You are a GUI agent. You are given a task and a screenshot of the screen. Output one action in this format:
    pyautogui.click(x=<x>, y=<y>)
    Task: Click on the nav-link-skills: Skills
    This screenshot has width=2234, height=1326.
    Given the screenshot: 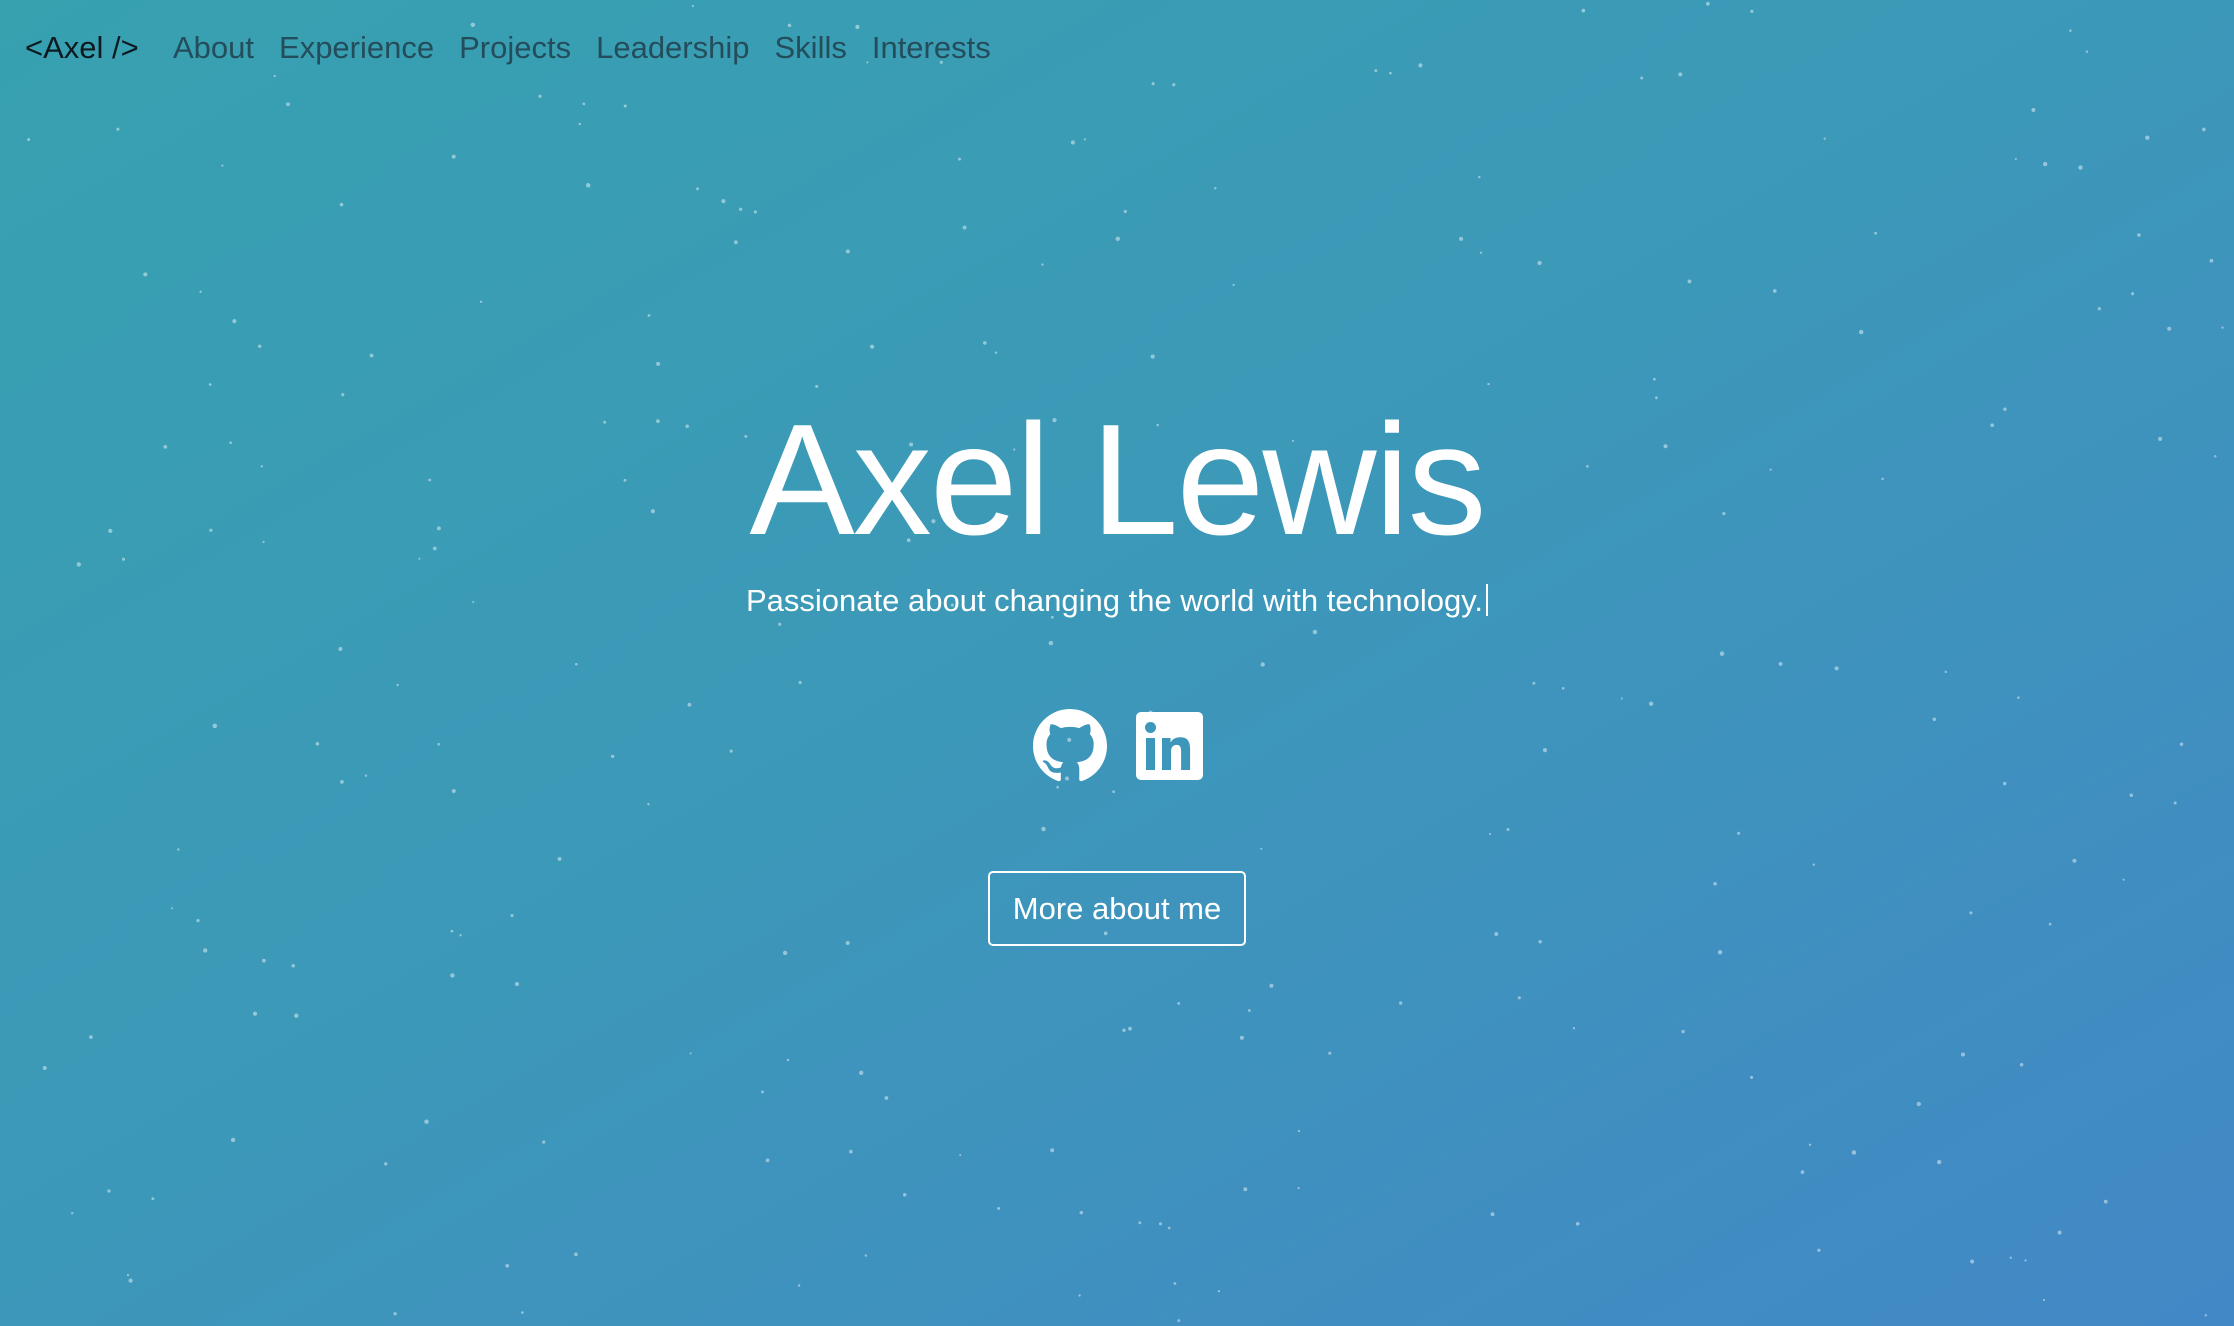 What is the action you would take?
    pyautogui.click(x=811, y=48)
    